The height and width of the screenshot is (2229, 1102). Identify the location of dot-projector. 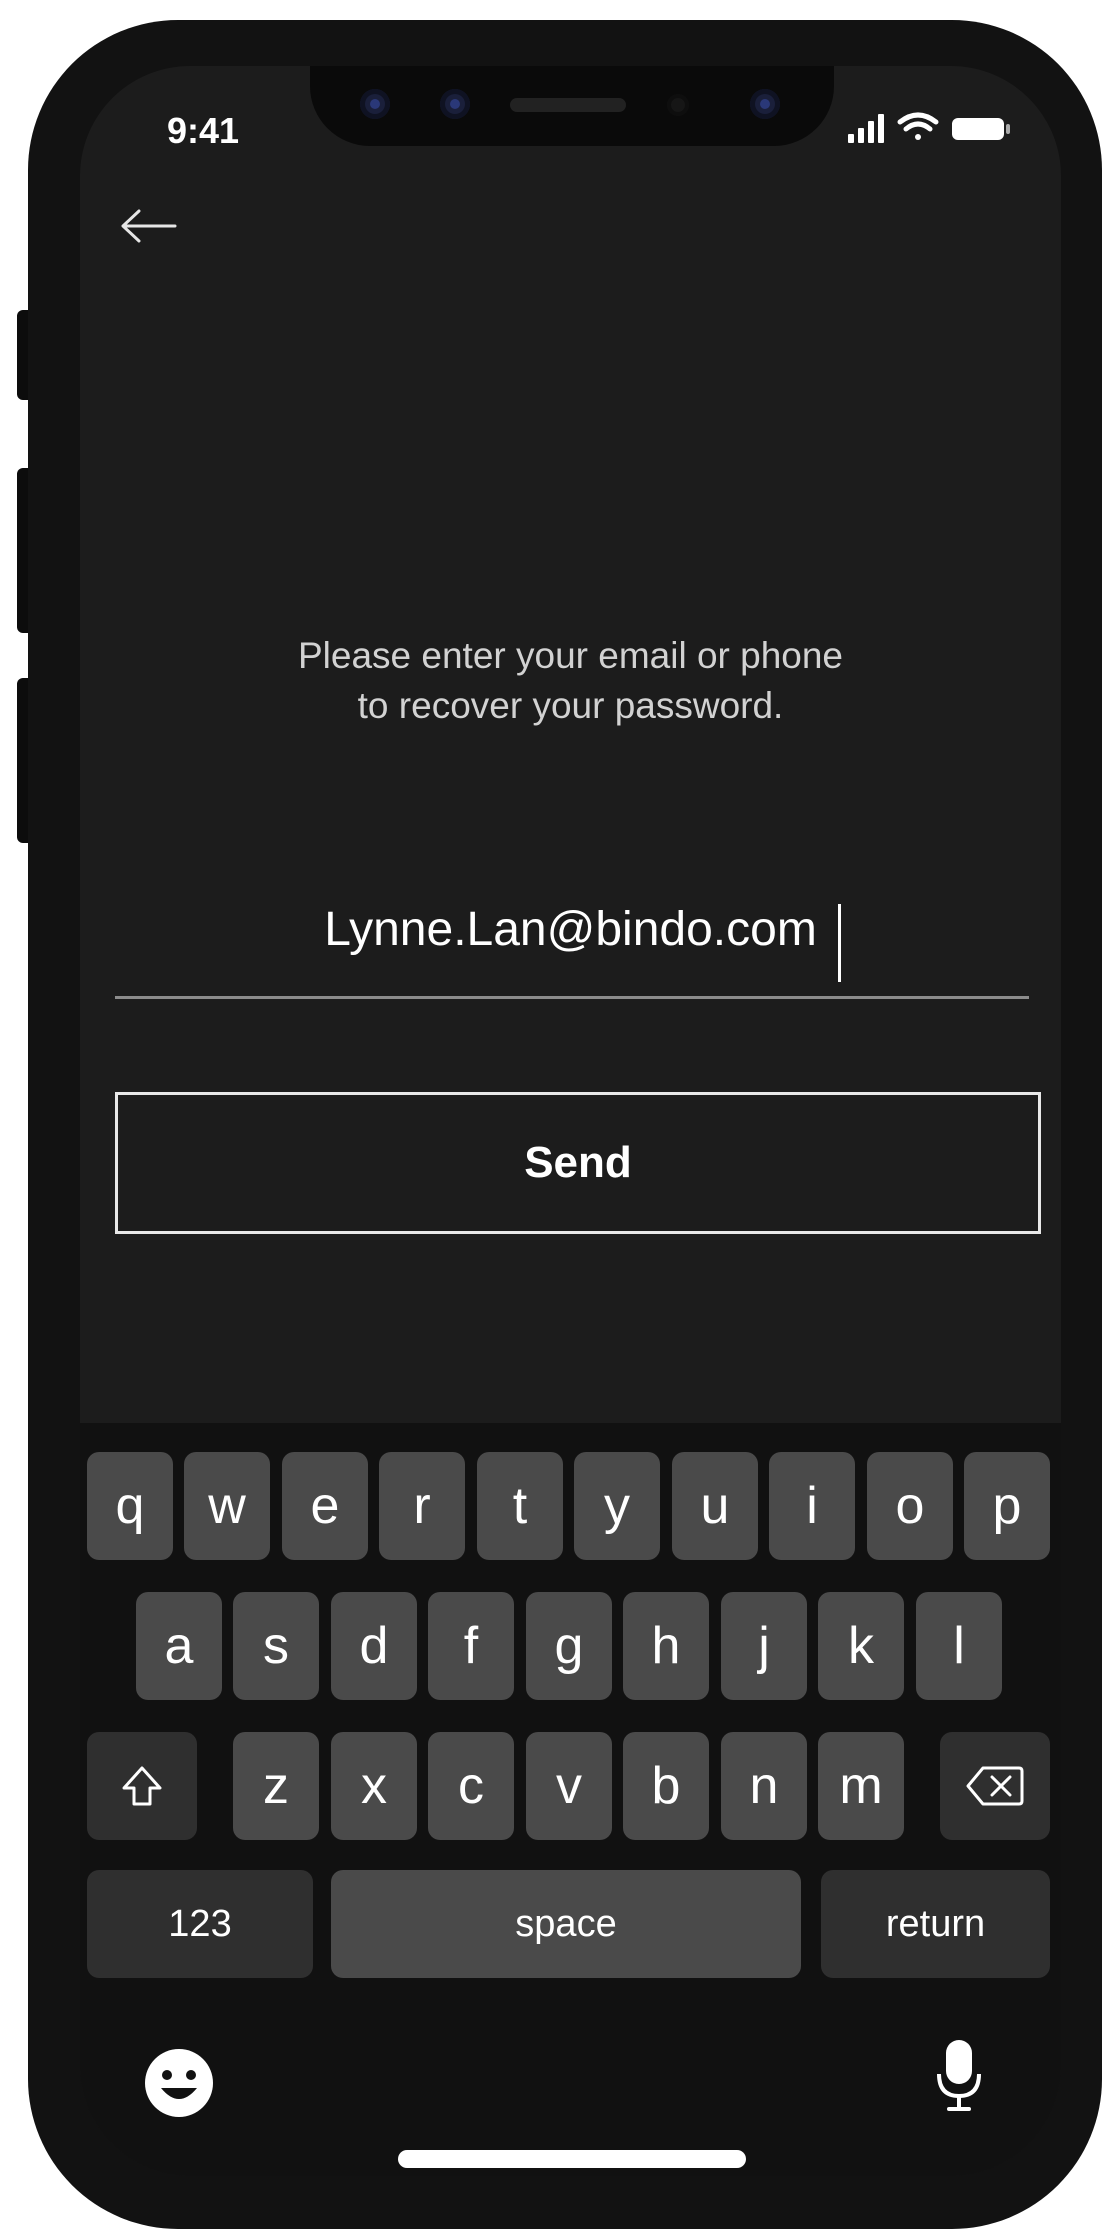
(765, 104).